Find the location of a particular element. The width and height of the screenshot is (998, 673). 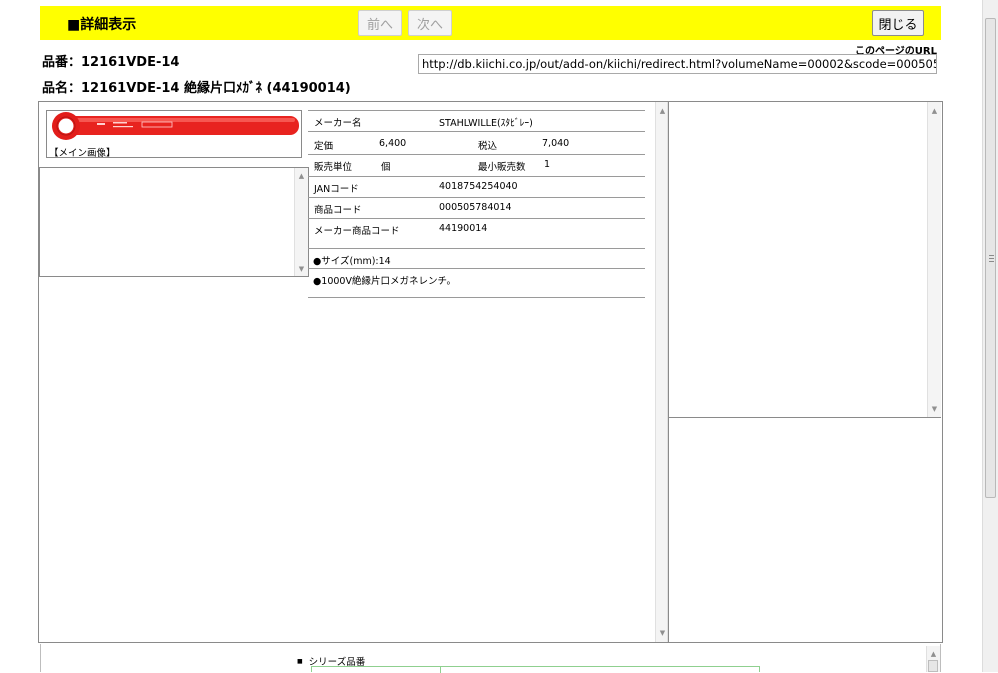

series-scrollbar: ▲ is located at coordinates (933, 659).